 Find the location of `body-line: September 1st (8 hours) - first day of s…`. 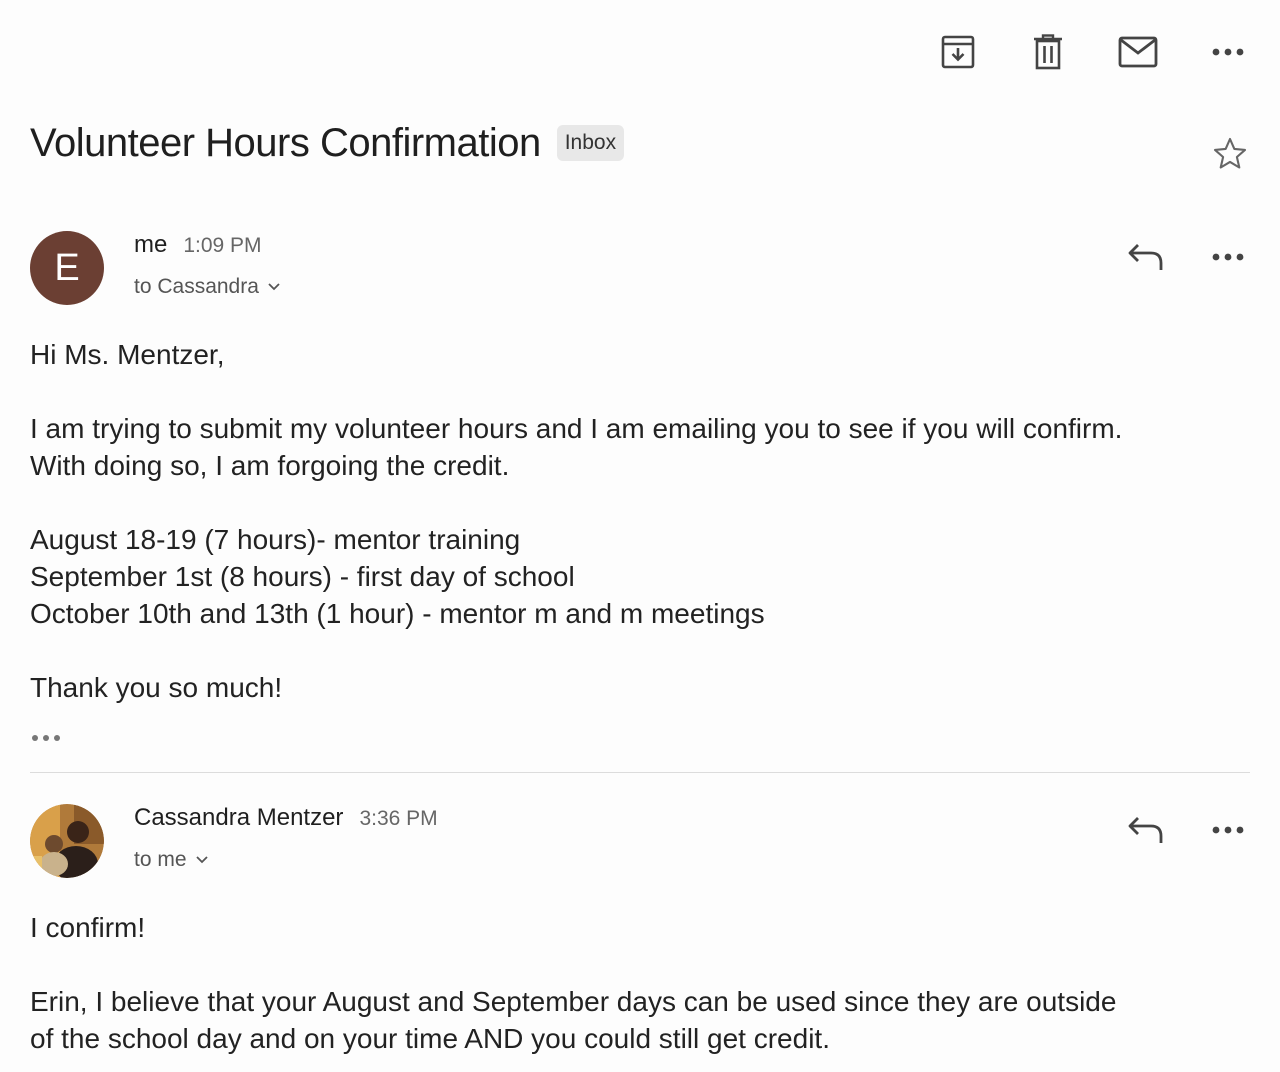

body-line: September 1st (8 hours) - first day of s… is located at coordinates (302, 576).